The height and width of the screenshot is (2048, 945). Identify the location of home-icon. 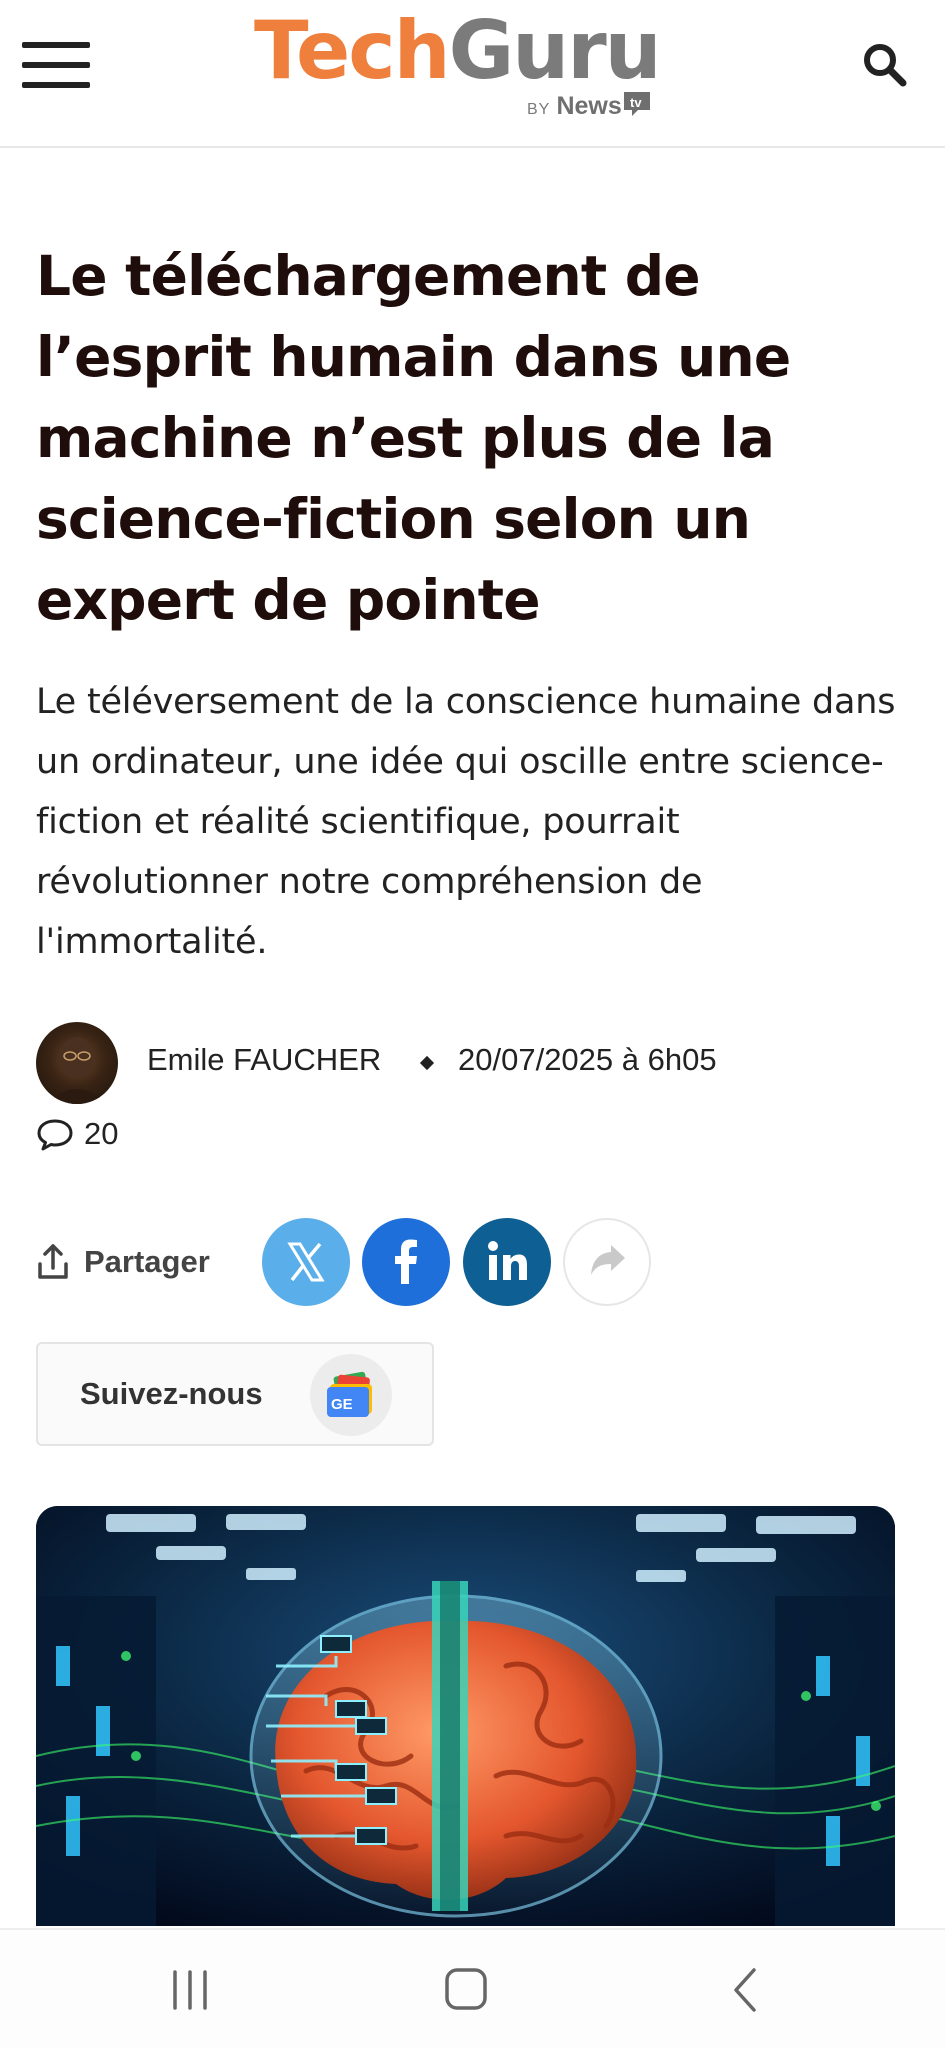
(467, 1990).